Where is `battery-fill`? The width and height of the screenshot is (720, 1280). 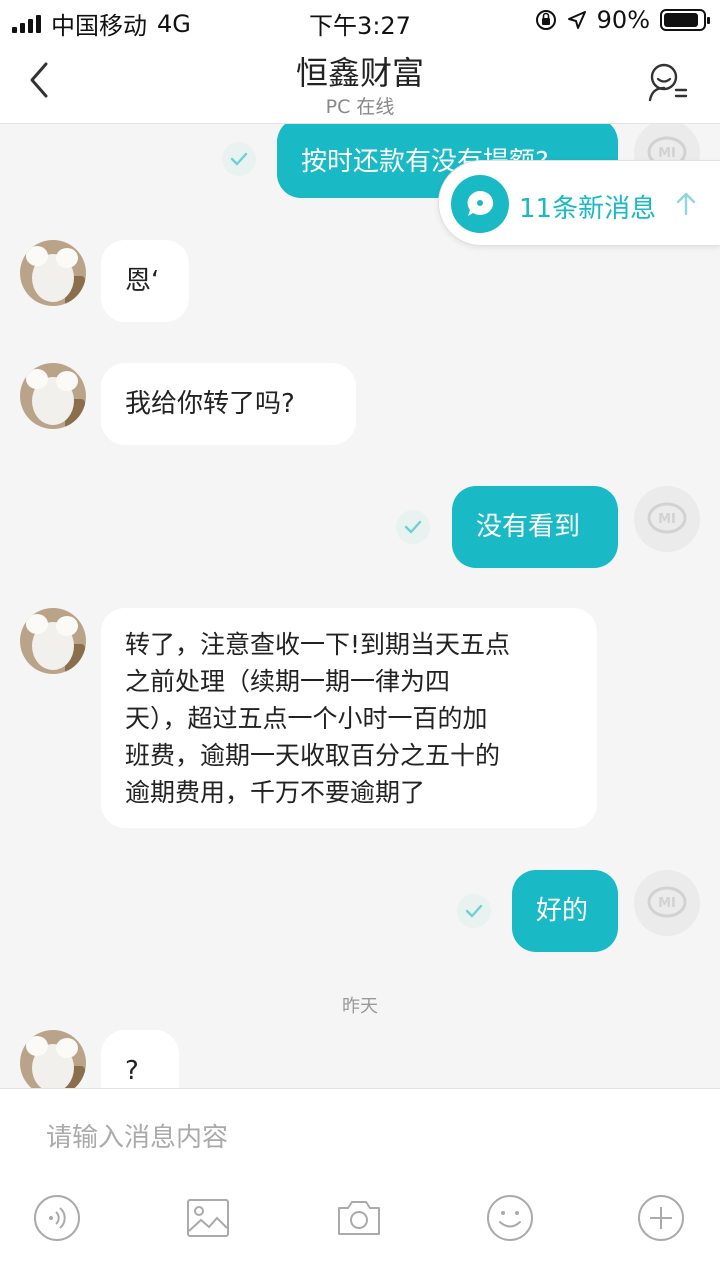 battery-fill is located at coordinates (681, 20).